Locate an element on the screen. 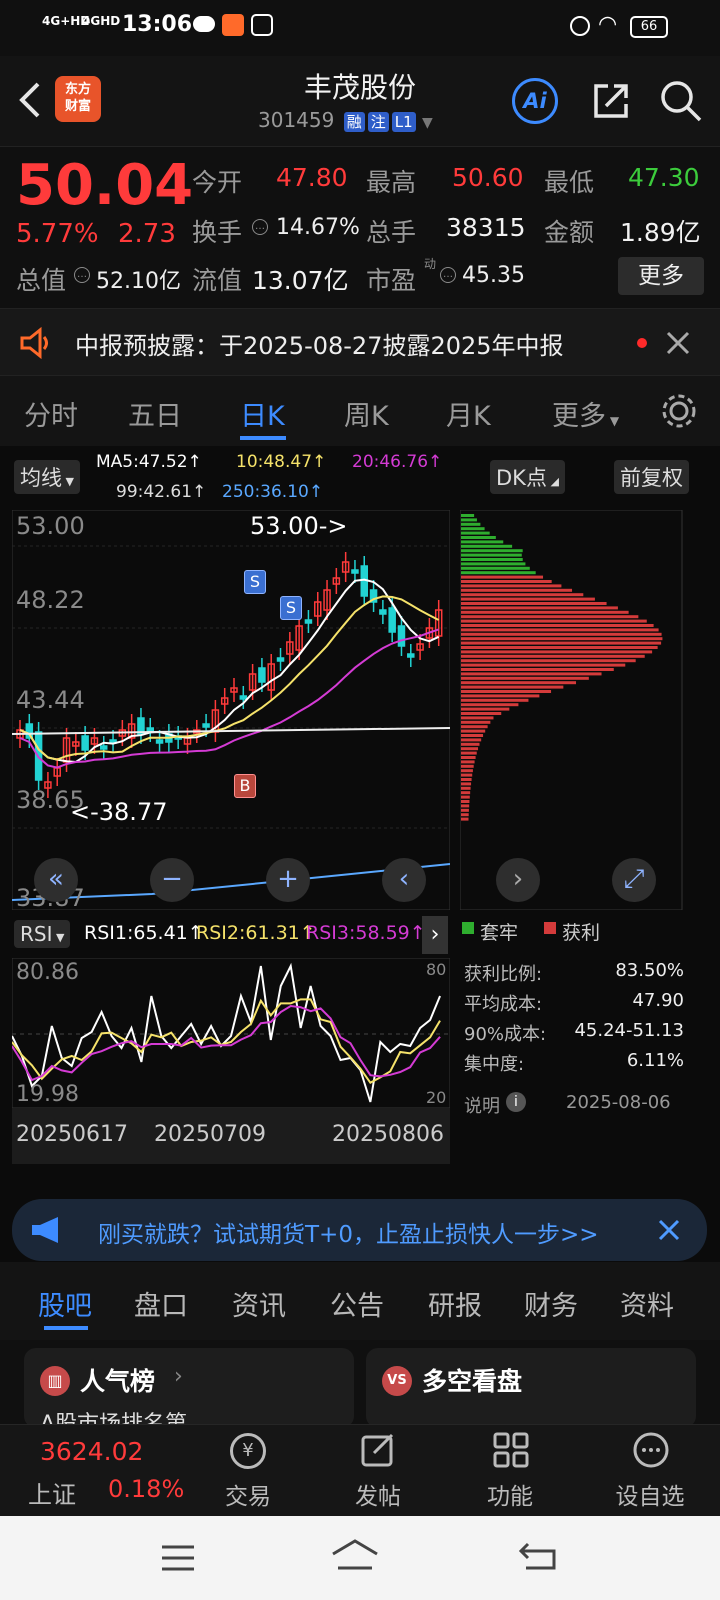  dock-add-watchlist: 设自选 is located at coordinates (650, 1494).